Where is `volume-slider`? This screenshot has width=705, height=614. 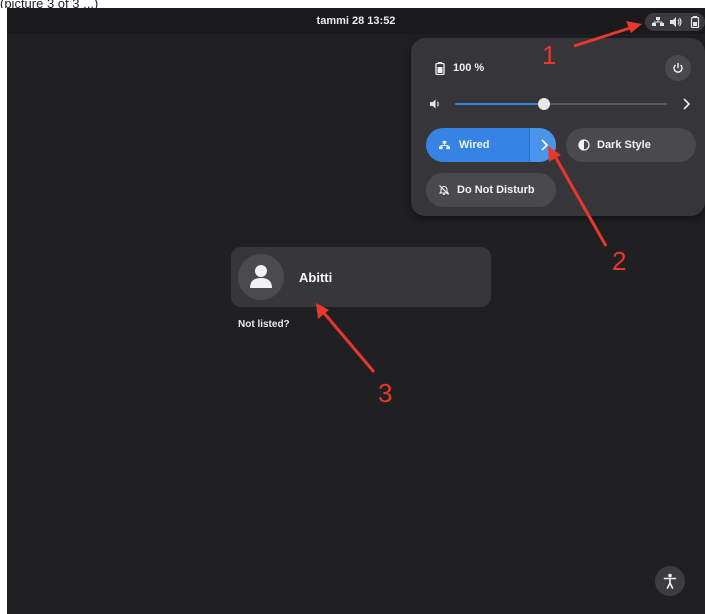
volume-slider is located at coordinates (561, 104).